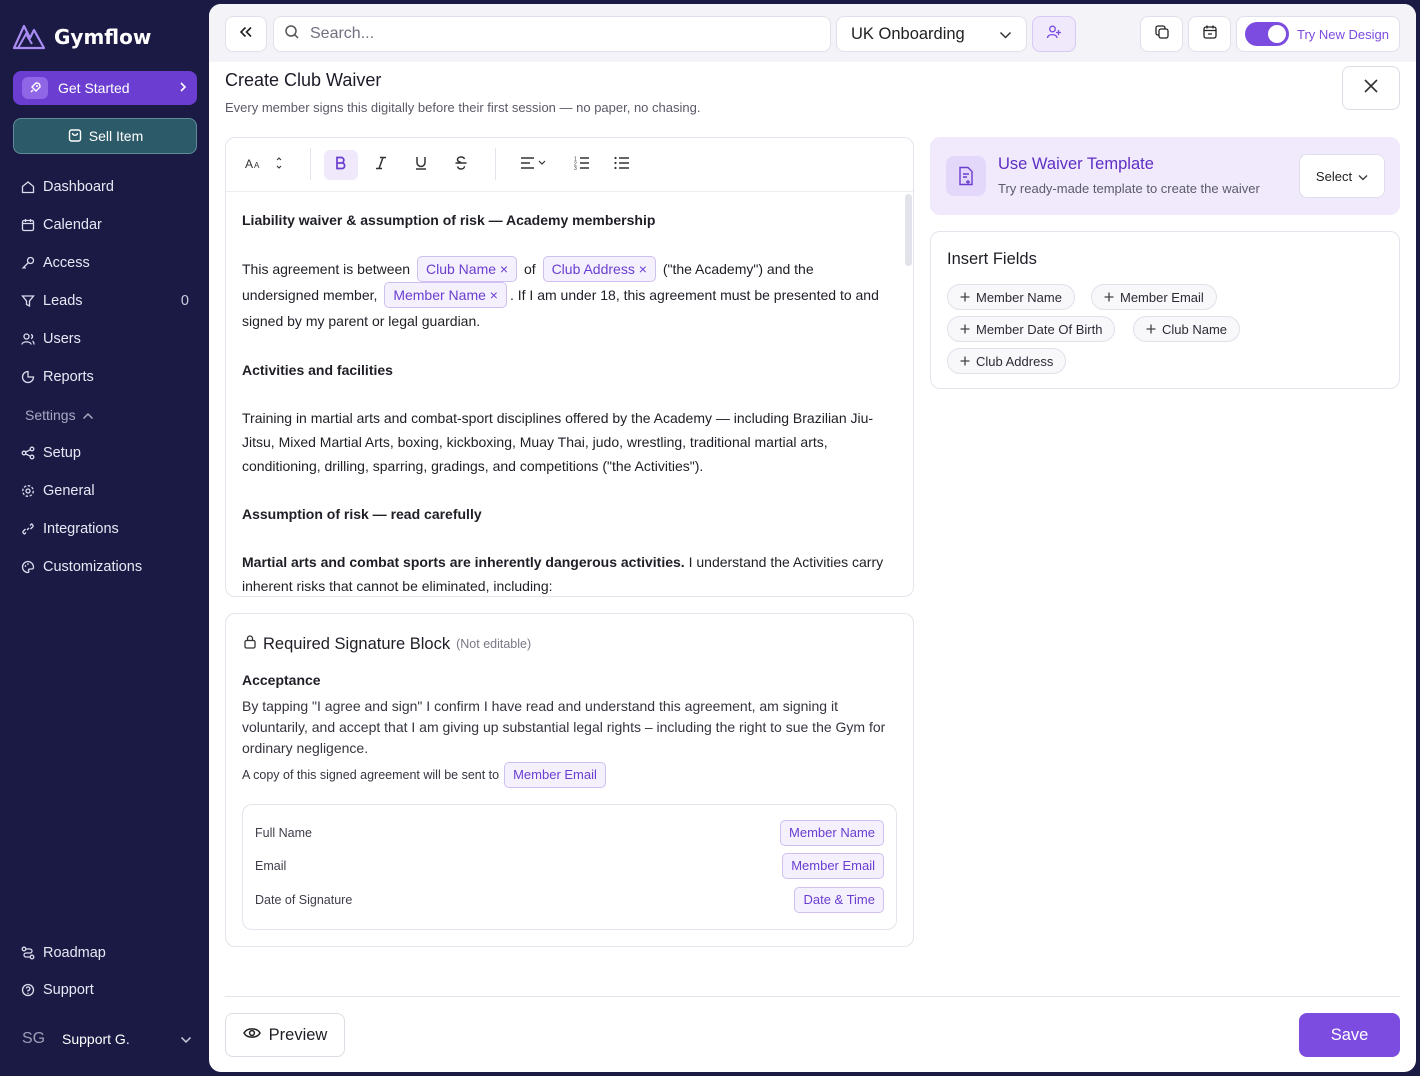 Image resolution: width=1420 pixels, height=1076 pixels. Describe the element at coordinates (72, 225) in the screenshot. I see `sidebar-item-label: Calendar` at that location.